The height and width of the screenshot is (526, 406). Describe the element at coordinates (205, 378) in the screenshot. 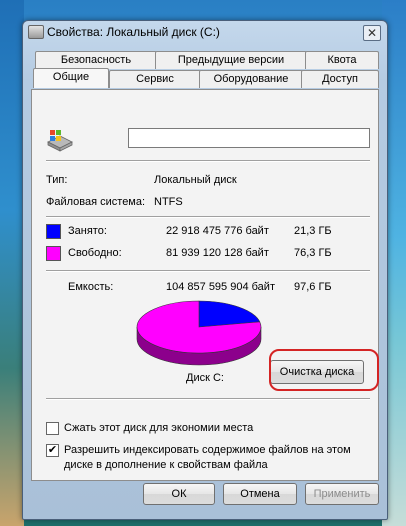

I see `disk-label: Диск C:` at that location.